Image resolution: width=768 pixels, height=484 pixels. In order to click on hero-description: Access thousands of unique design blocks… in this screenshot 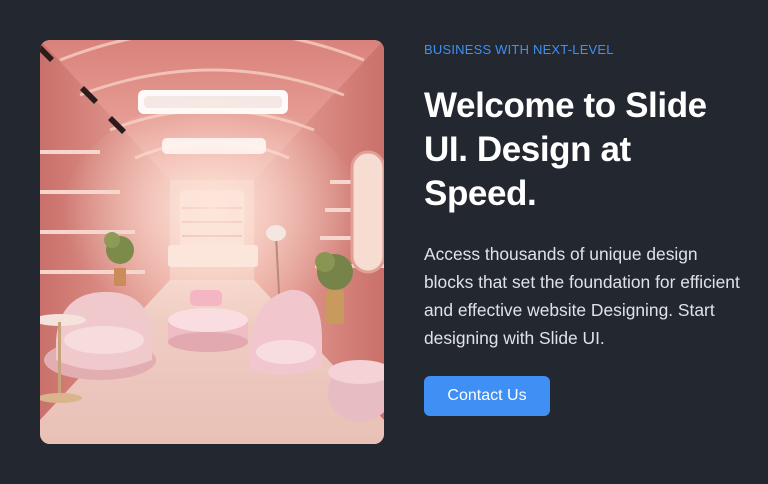, I will do `click(582, 296)`.